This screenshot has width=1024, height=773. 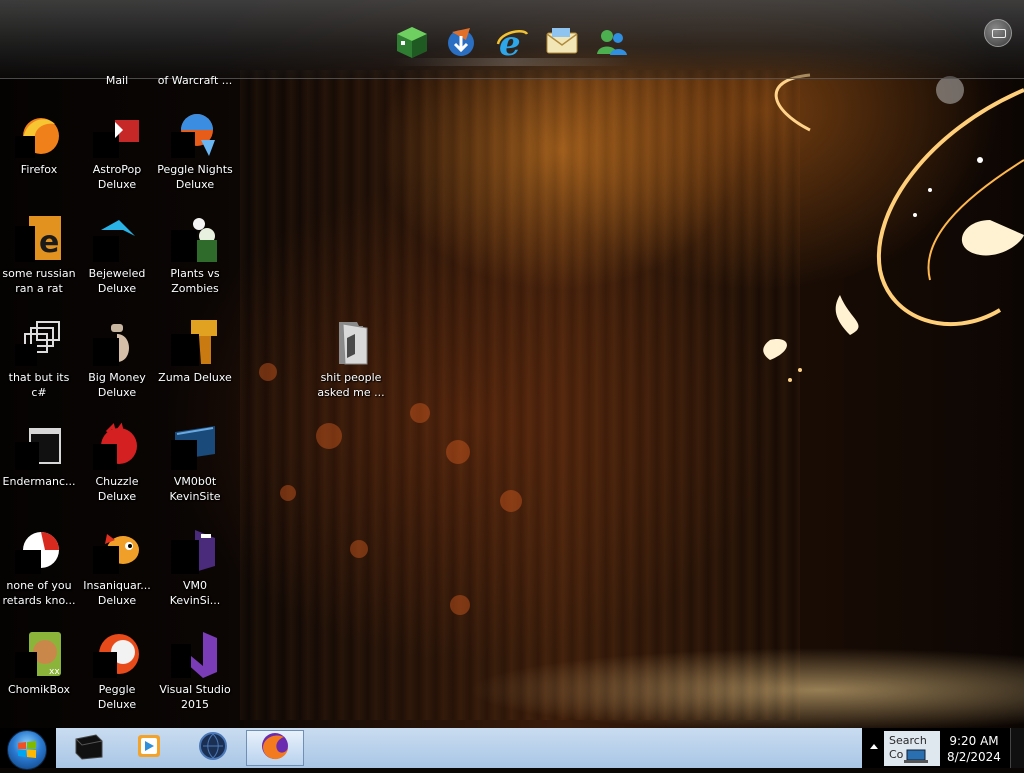 I want to click on clock-date: 8/2/2024, so click(x=974, y=757).